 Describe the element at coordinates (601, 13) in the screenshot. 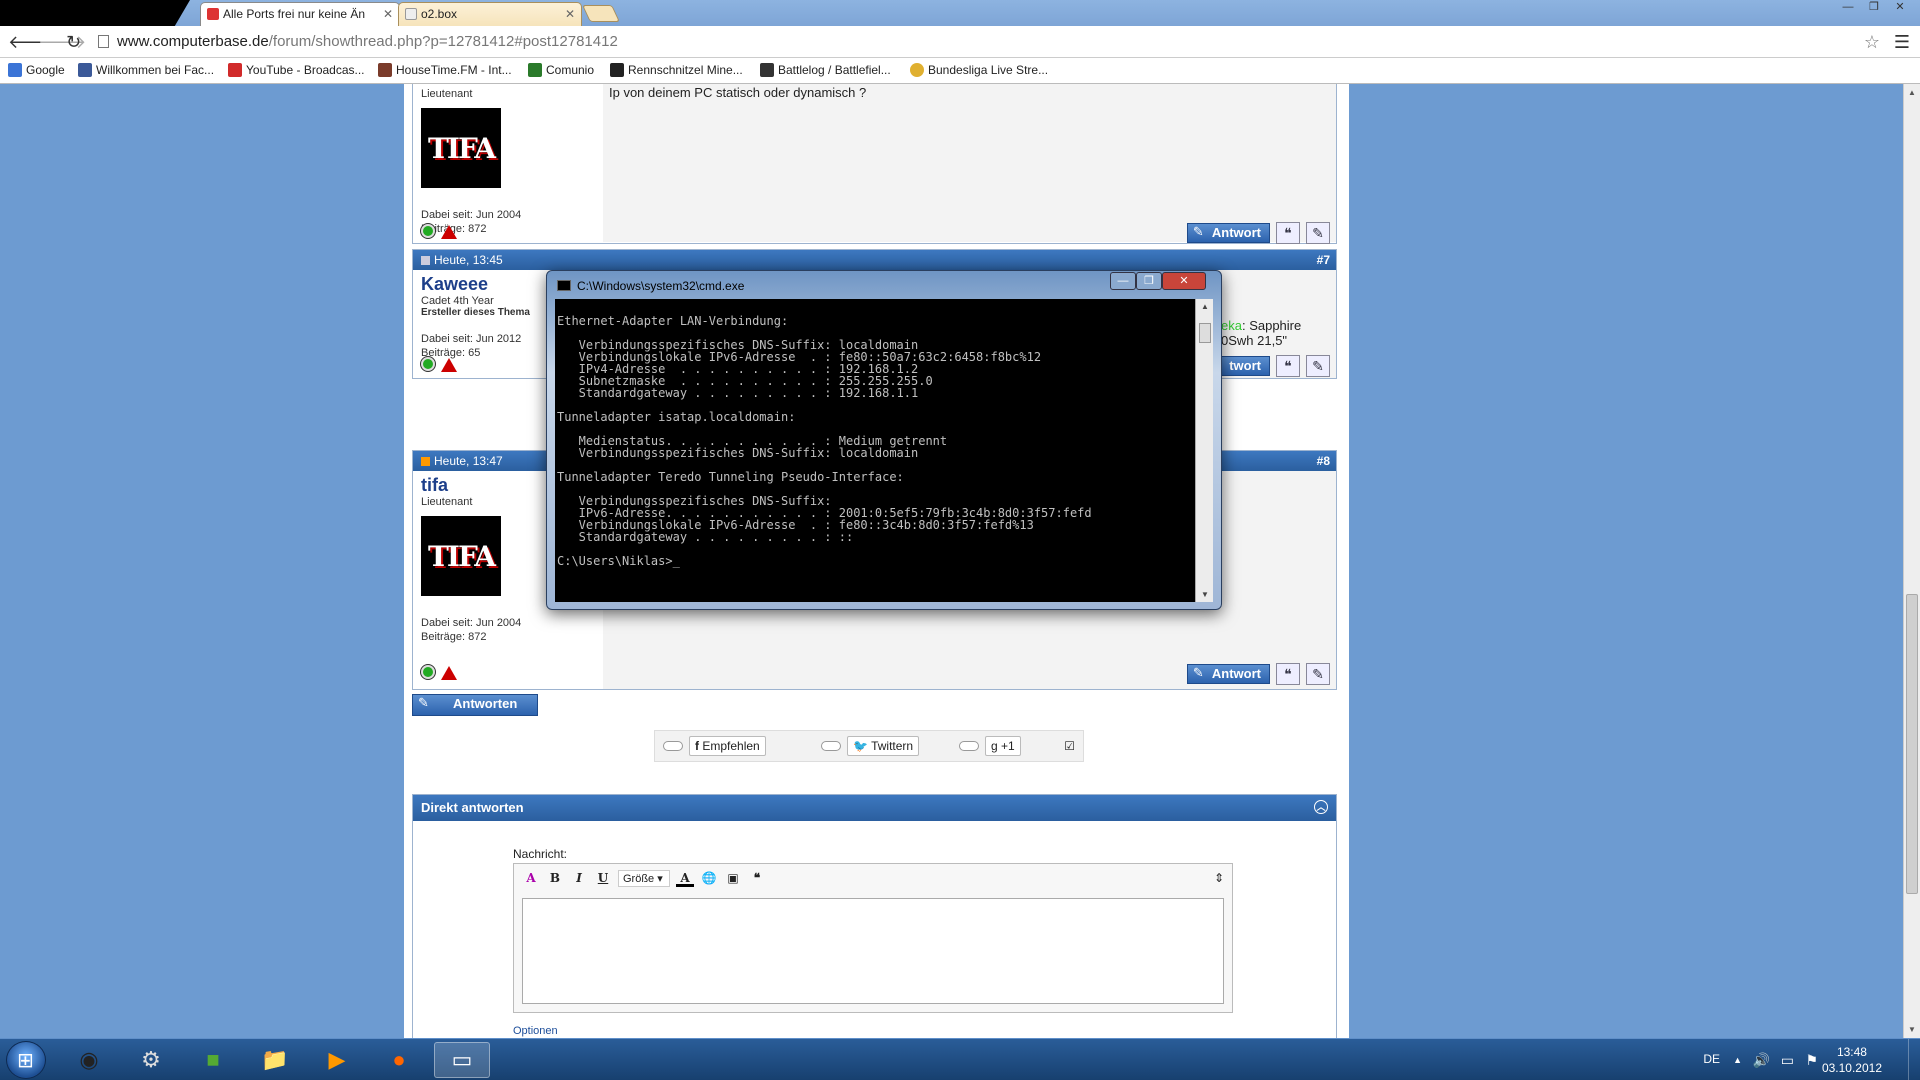

I see `new-tab-button` at that location.